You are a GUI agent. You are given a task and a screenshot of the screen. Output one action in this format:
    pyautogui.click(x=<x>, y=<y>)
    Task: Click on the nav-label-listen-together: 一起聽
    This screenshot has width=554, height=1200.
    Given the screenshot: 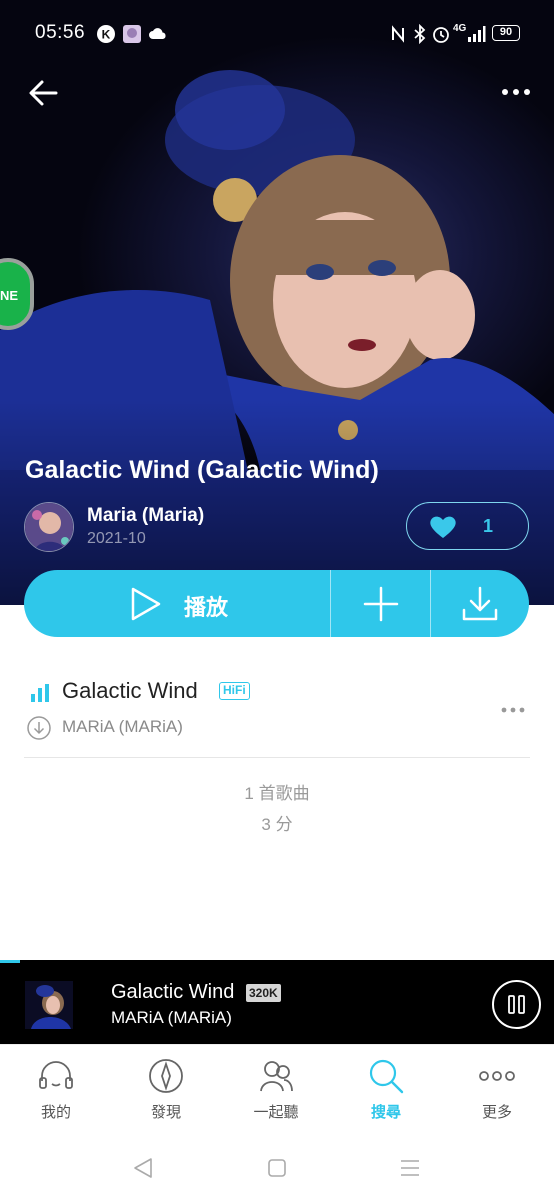 What is the action you would take?
    pyautogui.click(x=276, y=1112)
    